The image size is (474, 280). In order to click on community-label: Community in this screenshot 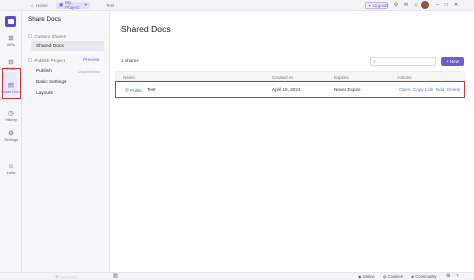, I will do `click(426, 277)`.